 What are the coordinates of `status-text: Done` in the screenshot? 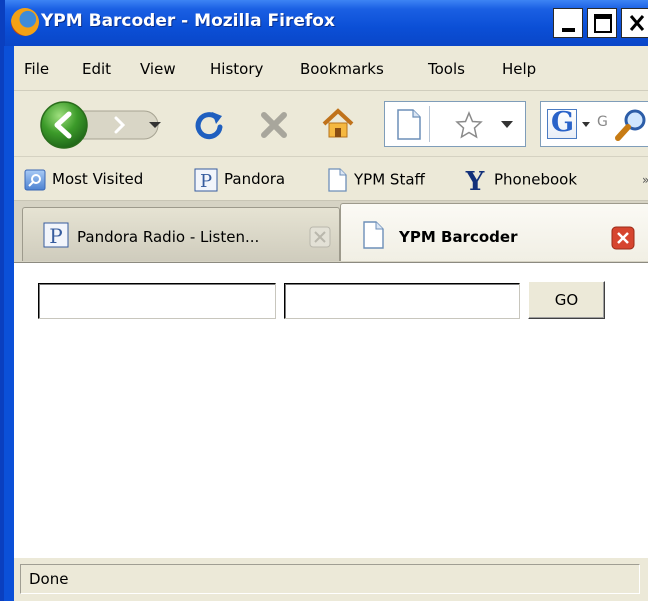 It's located at (330, 579).